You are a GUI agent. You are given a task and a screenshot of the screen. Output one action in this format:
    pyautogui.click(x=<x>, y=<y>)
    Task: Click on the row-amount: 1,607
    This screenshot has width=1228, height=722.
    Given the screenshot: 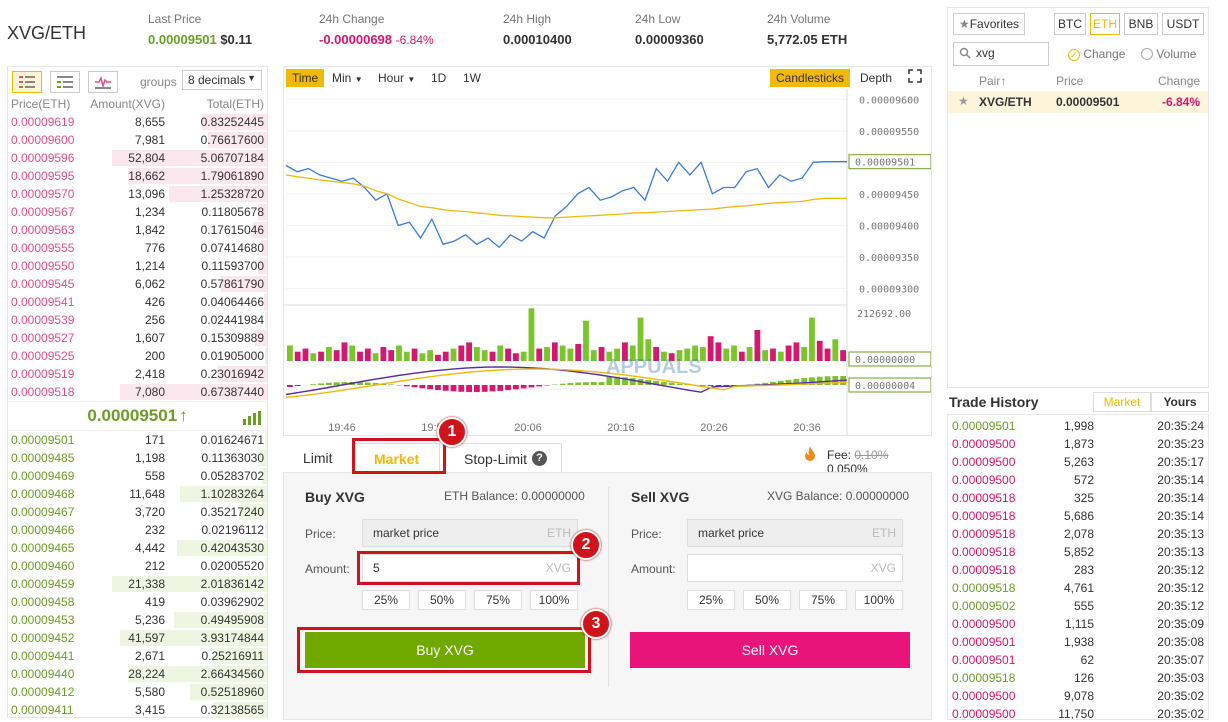 What is the action you would take?
    pyautogui.click(x=149, y=338)
    